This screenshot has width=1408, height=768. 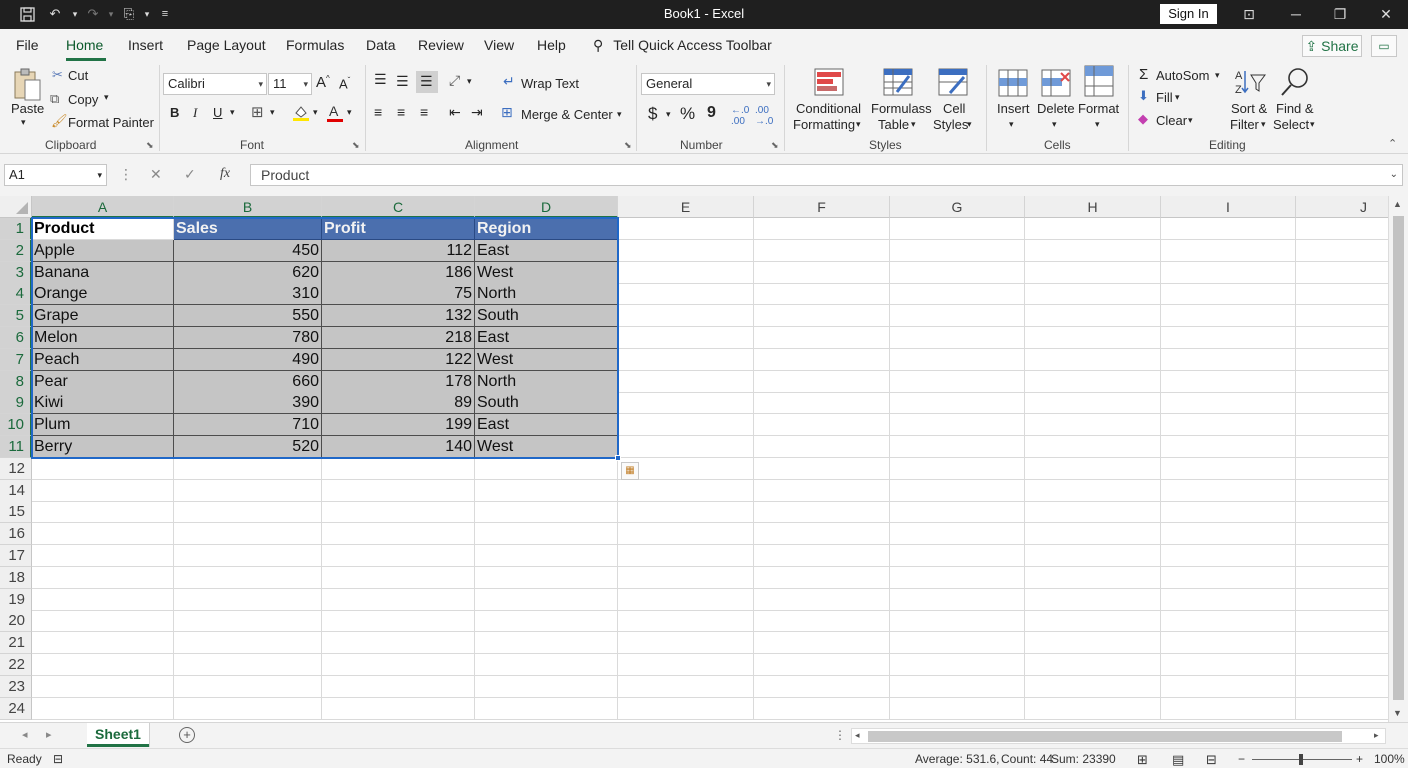 What do you see at coordinates (1228, 359) in the screenshot?
I see `cell-i7` at bounding box center [1228, 359].